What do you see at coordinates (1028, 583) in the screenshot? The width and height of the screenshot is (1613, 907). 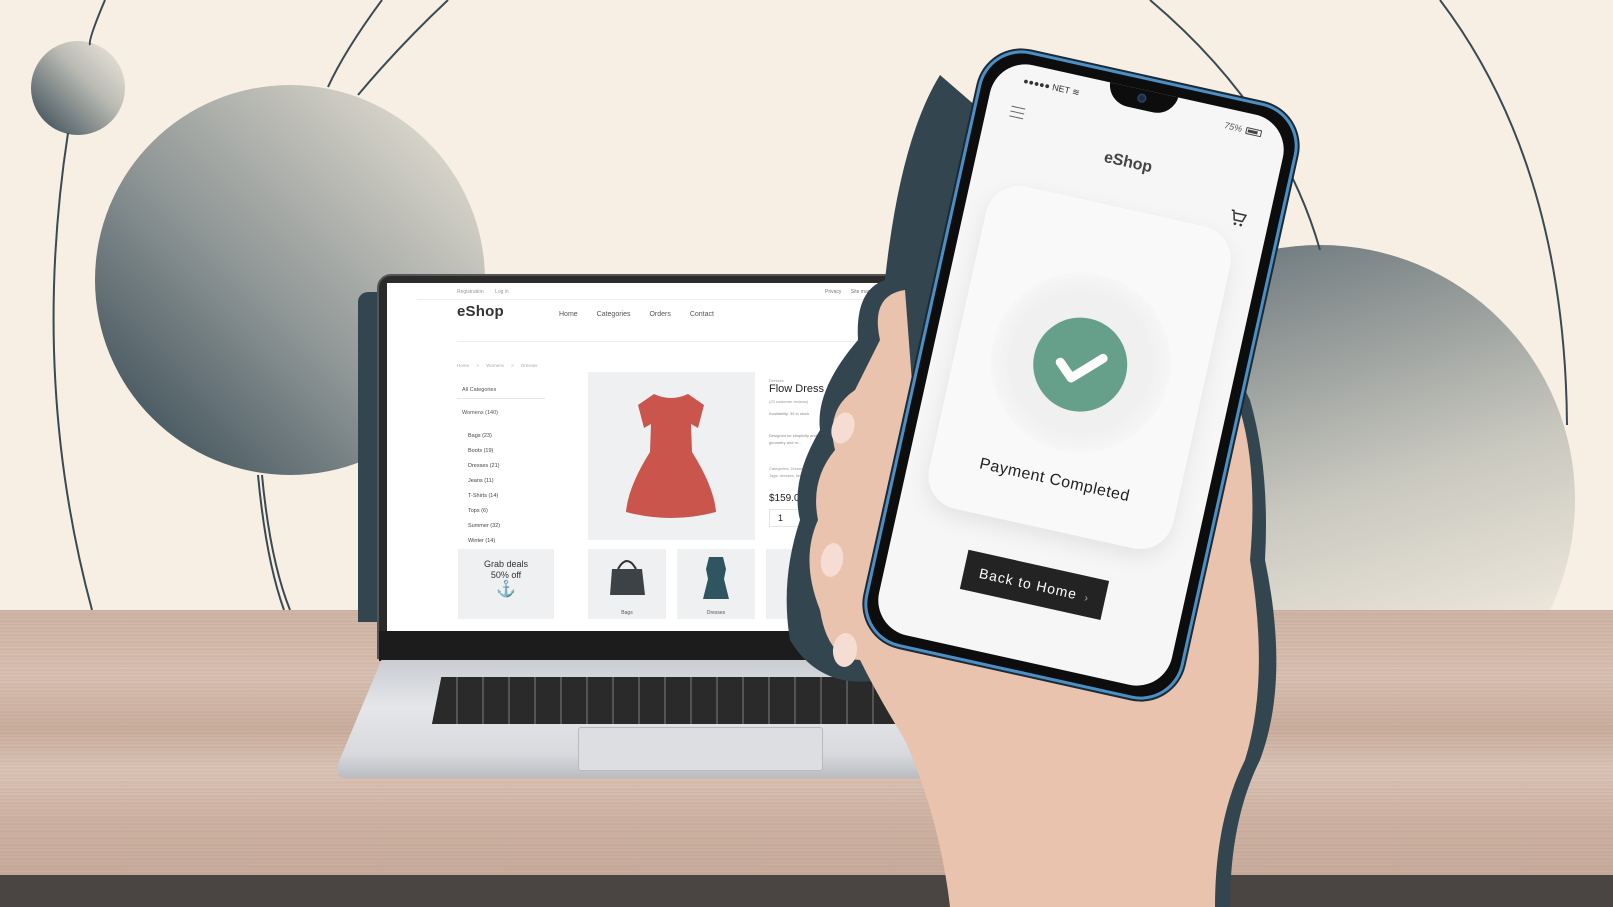 I see `button-label: Back to Home` at bounding box center [1028, 583].